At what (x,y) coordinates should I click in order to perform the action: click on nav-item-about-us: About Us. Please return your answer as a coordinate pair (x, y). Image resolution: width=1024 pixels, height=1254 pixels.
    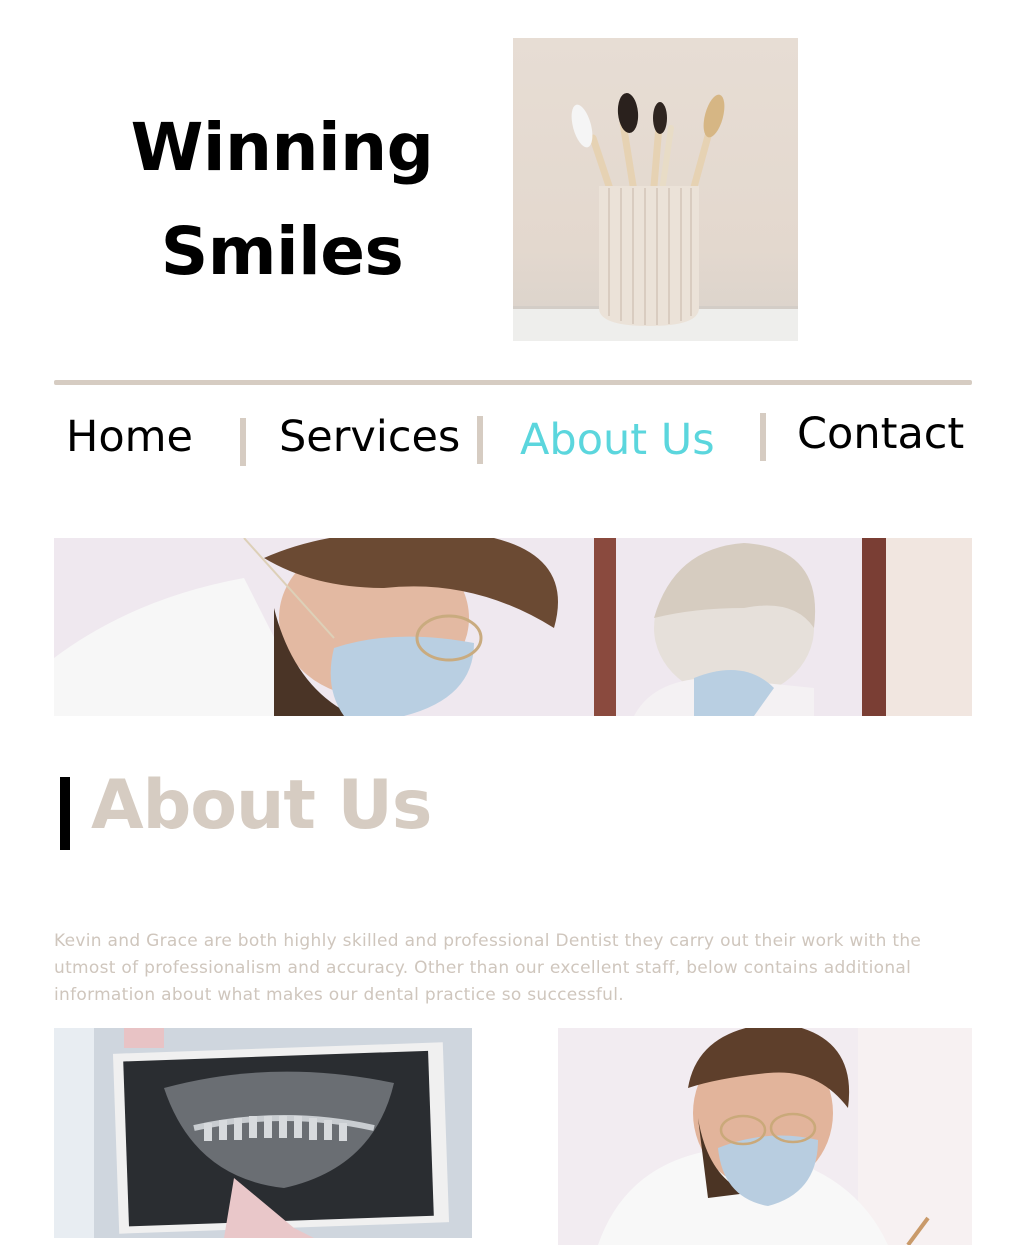
    Looking at the image, I should click on (617, 440).